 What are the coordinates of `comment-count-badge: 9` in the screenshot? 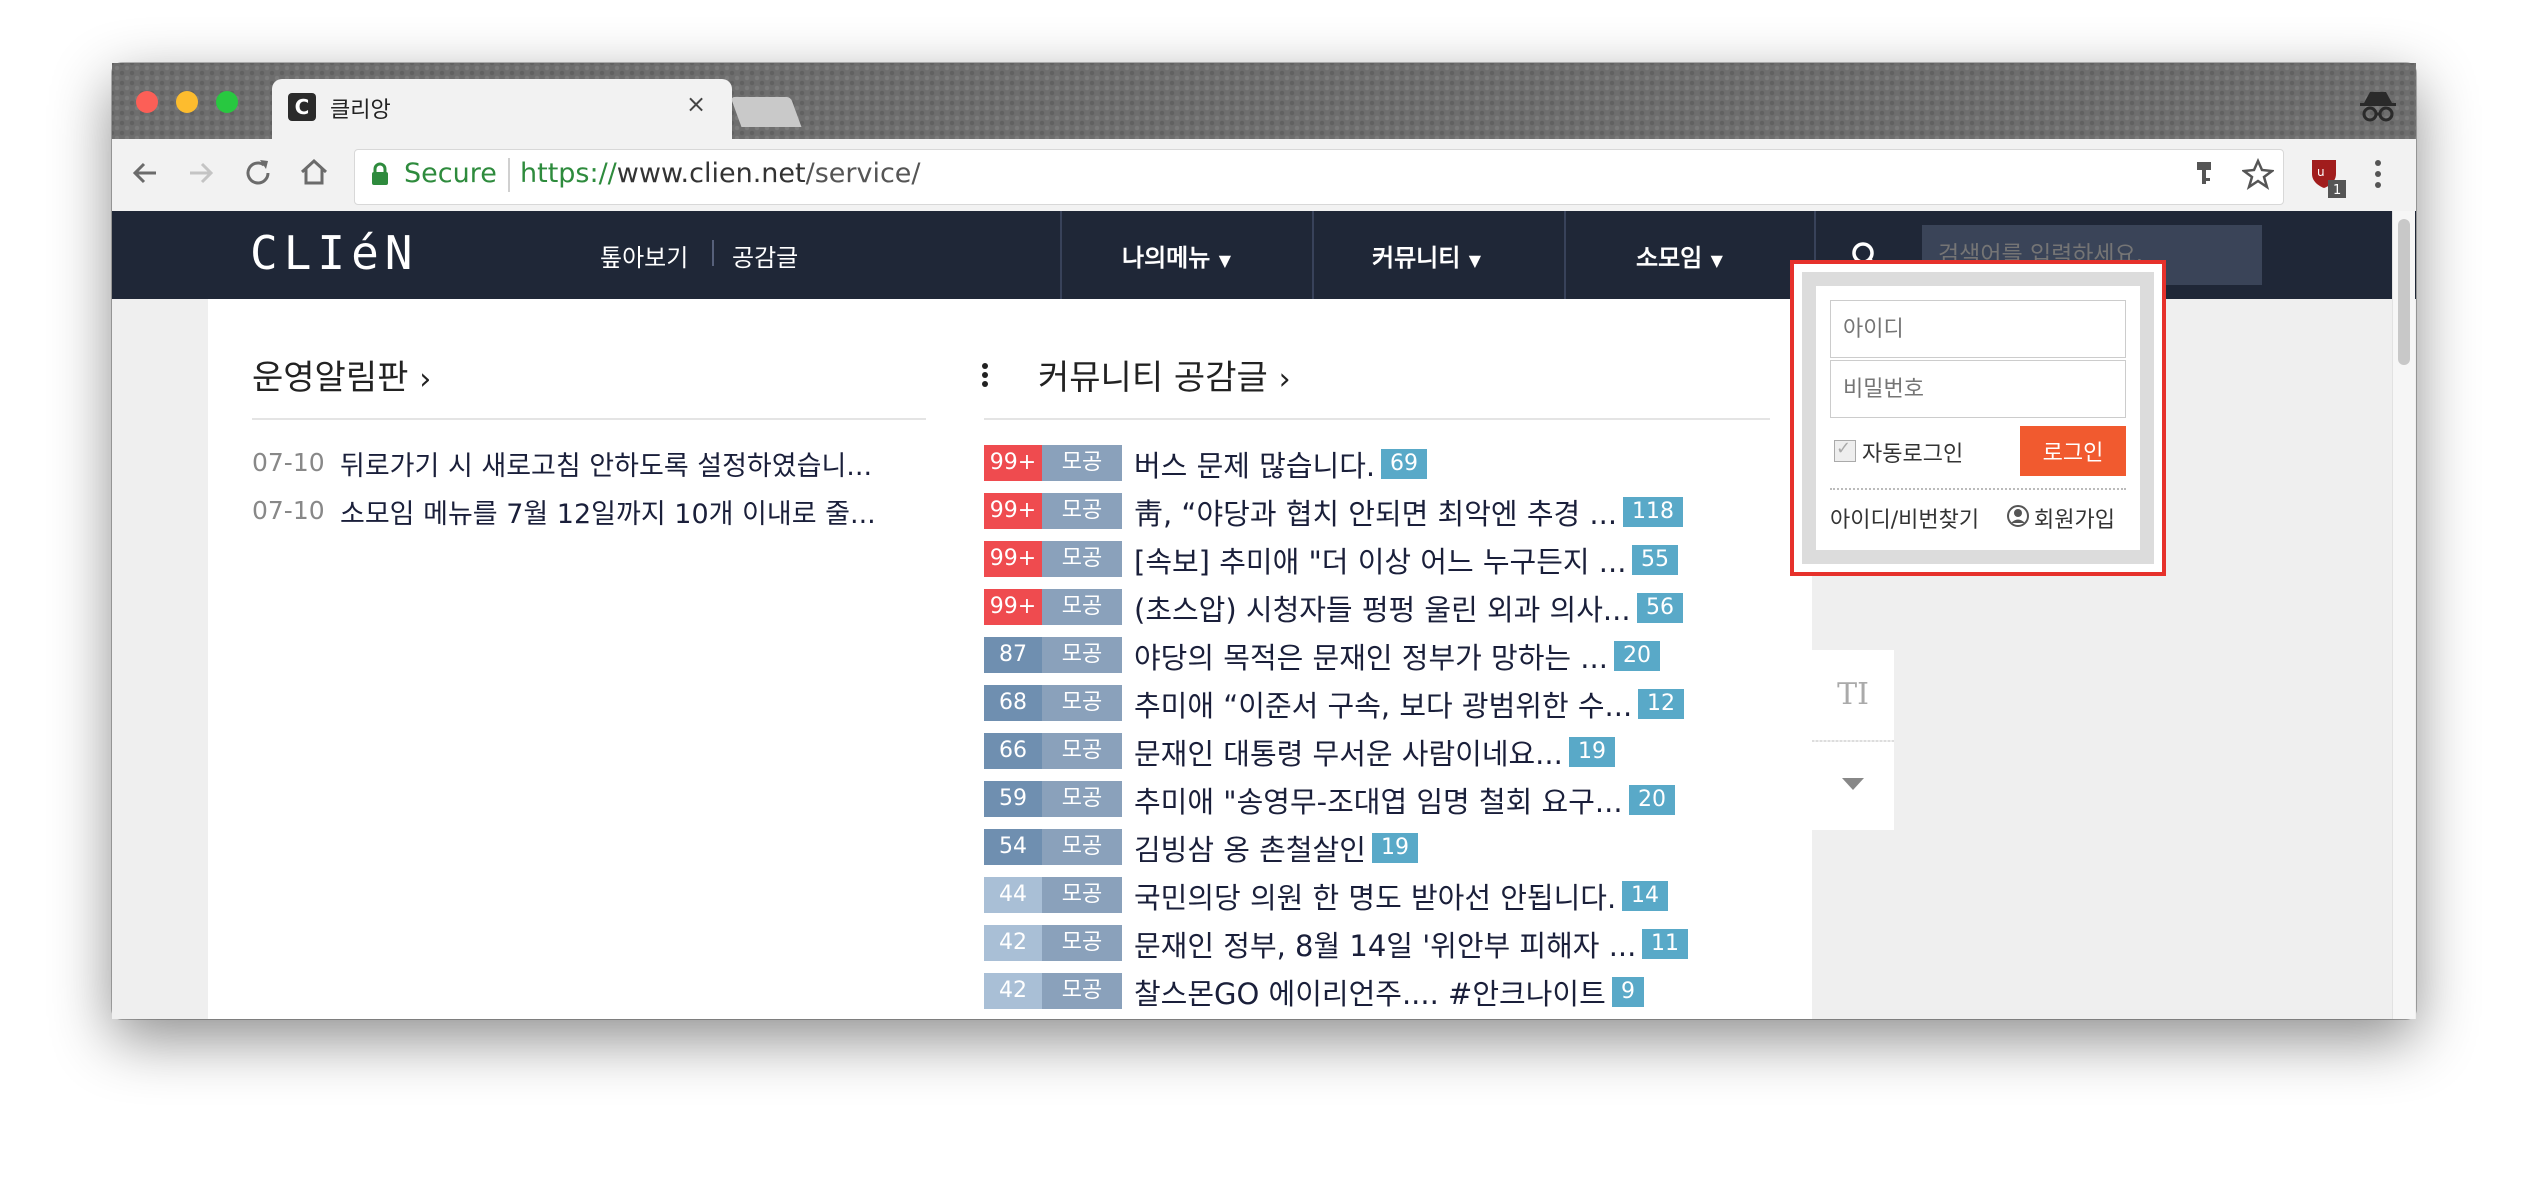 It's located at (1628, 992).